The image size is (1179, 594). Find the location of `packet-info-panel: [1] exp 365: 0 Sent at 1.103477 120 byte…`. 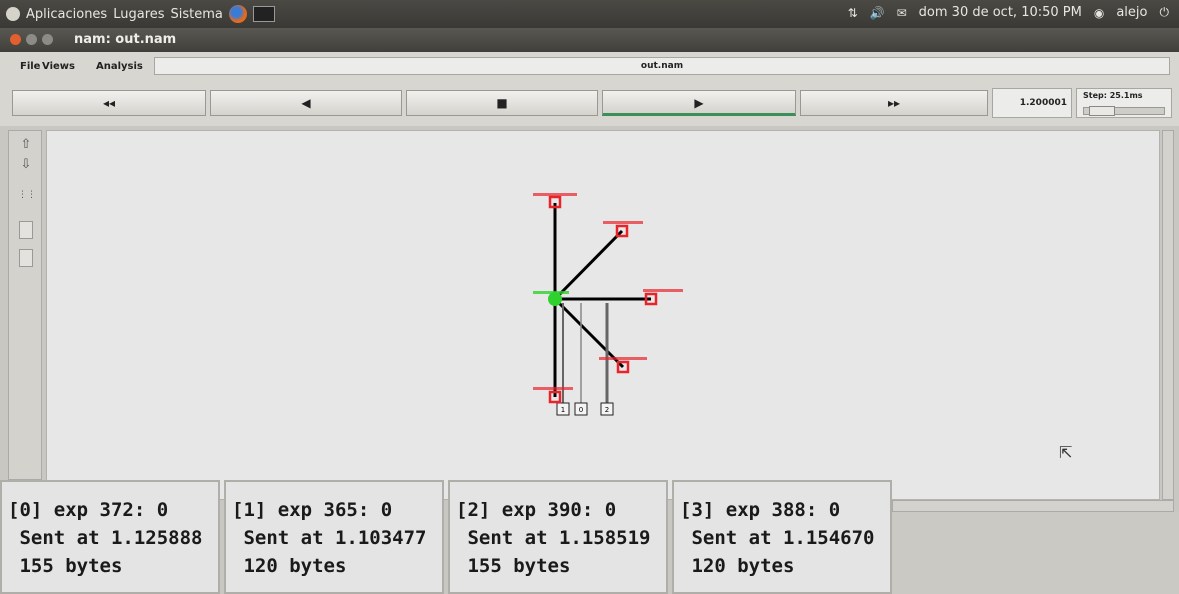

packet-info-panel: [1] exp 365: 0 Sent at 1.103477 120 byte… is located at coordinates (334, 537).